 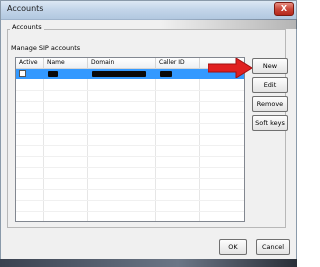 What do you see at coordinates (233, 247) in the screenshot?
I see `ok-button: OK` at bounding box center [233, 247].